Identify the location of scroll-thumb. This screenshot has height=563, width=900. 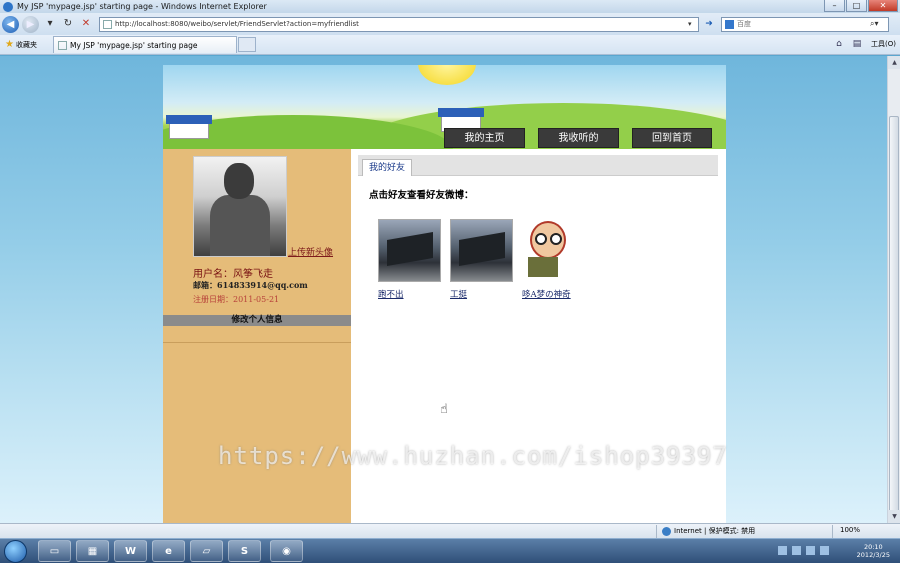
(894, 316).